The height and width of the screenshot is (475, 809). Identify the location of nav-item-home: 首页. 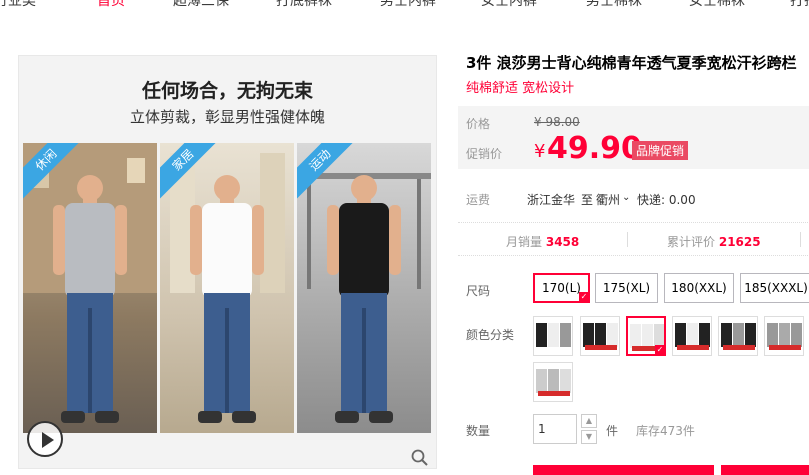
(111, 5).